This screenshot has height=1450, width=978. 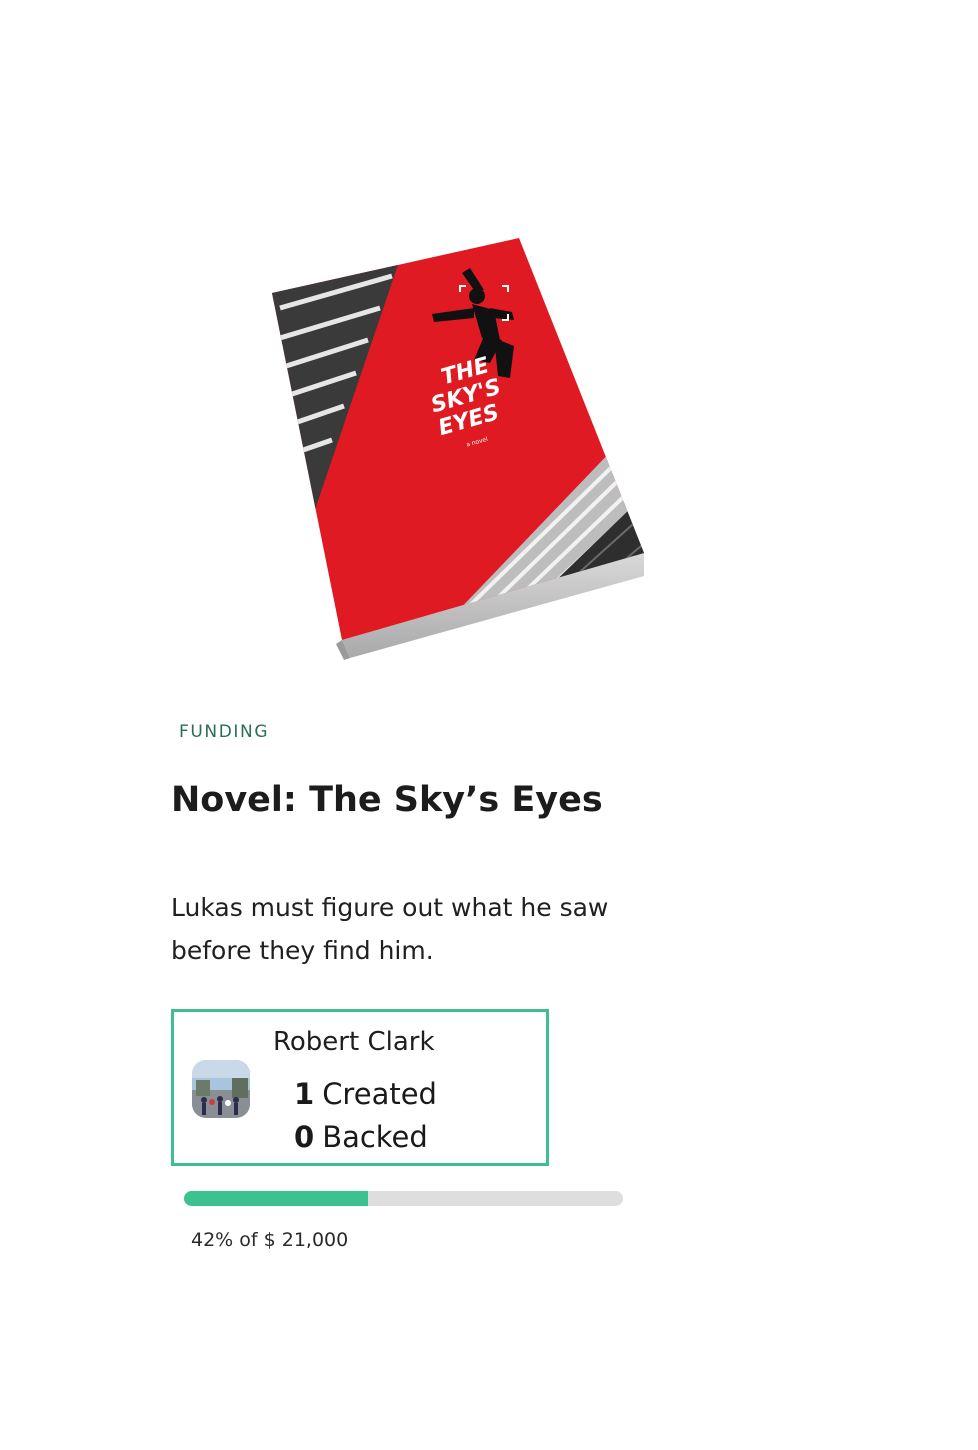 I want to click on funding-progress-fill, so click(x=276, y=1198).